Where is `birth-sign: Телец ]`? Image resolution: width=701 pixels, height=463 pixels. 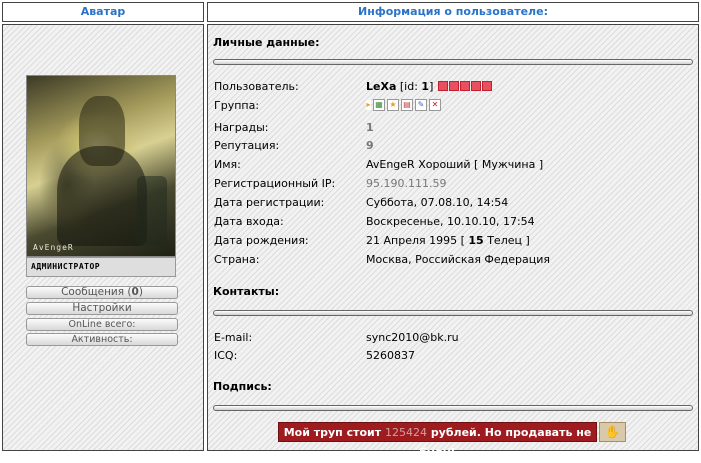 birth-sign: Телец ] is located at coordinates (508, 240).